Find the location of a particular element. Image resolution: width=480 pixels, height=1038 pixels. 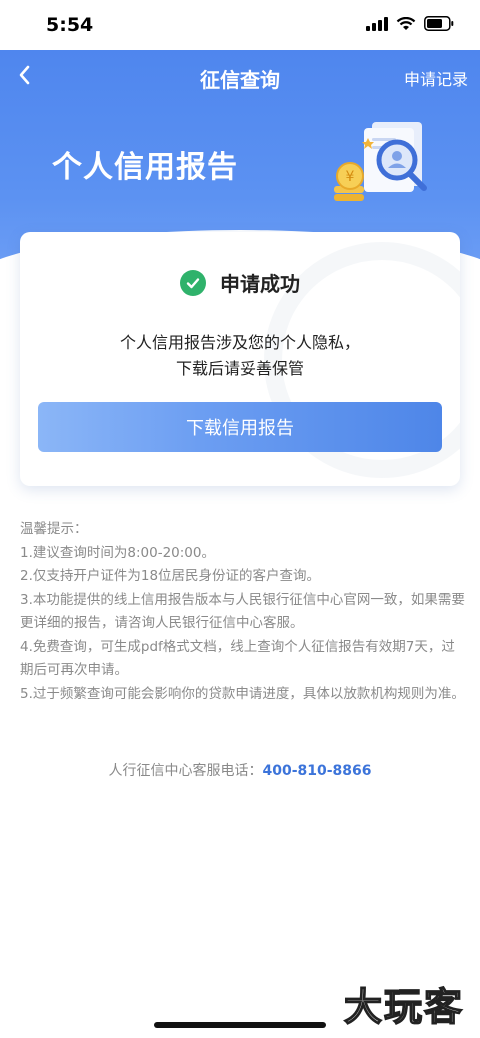

status-bar: 5:54 is located at coordinates (240, 25).